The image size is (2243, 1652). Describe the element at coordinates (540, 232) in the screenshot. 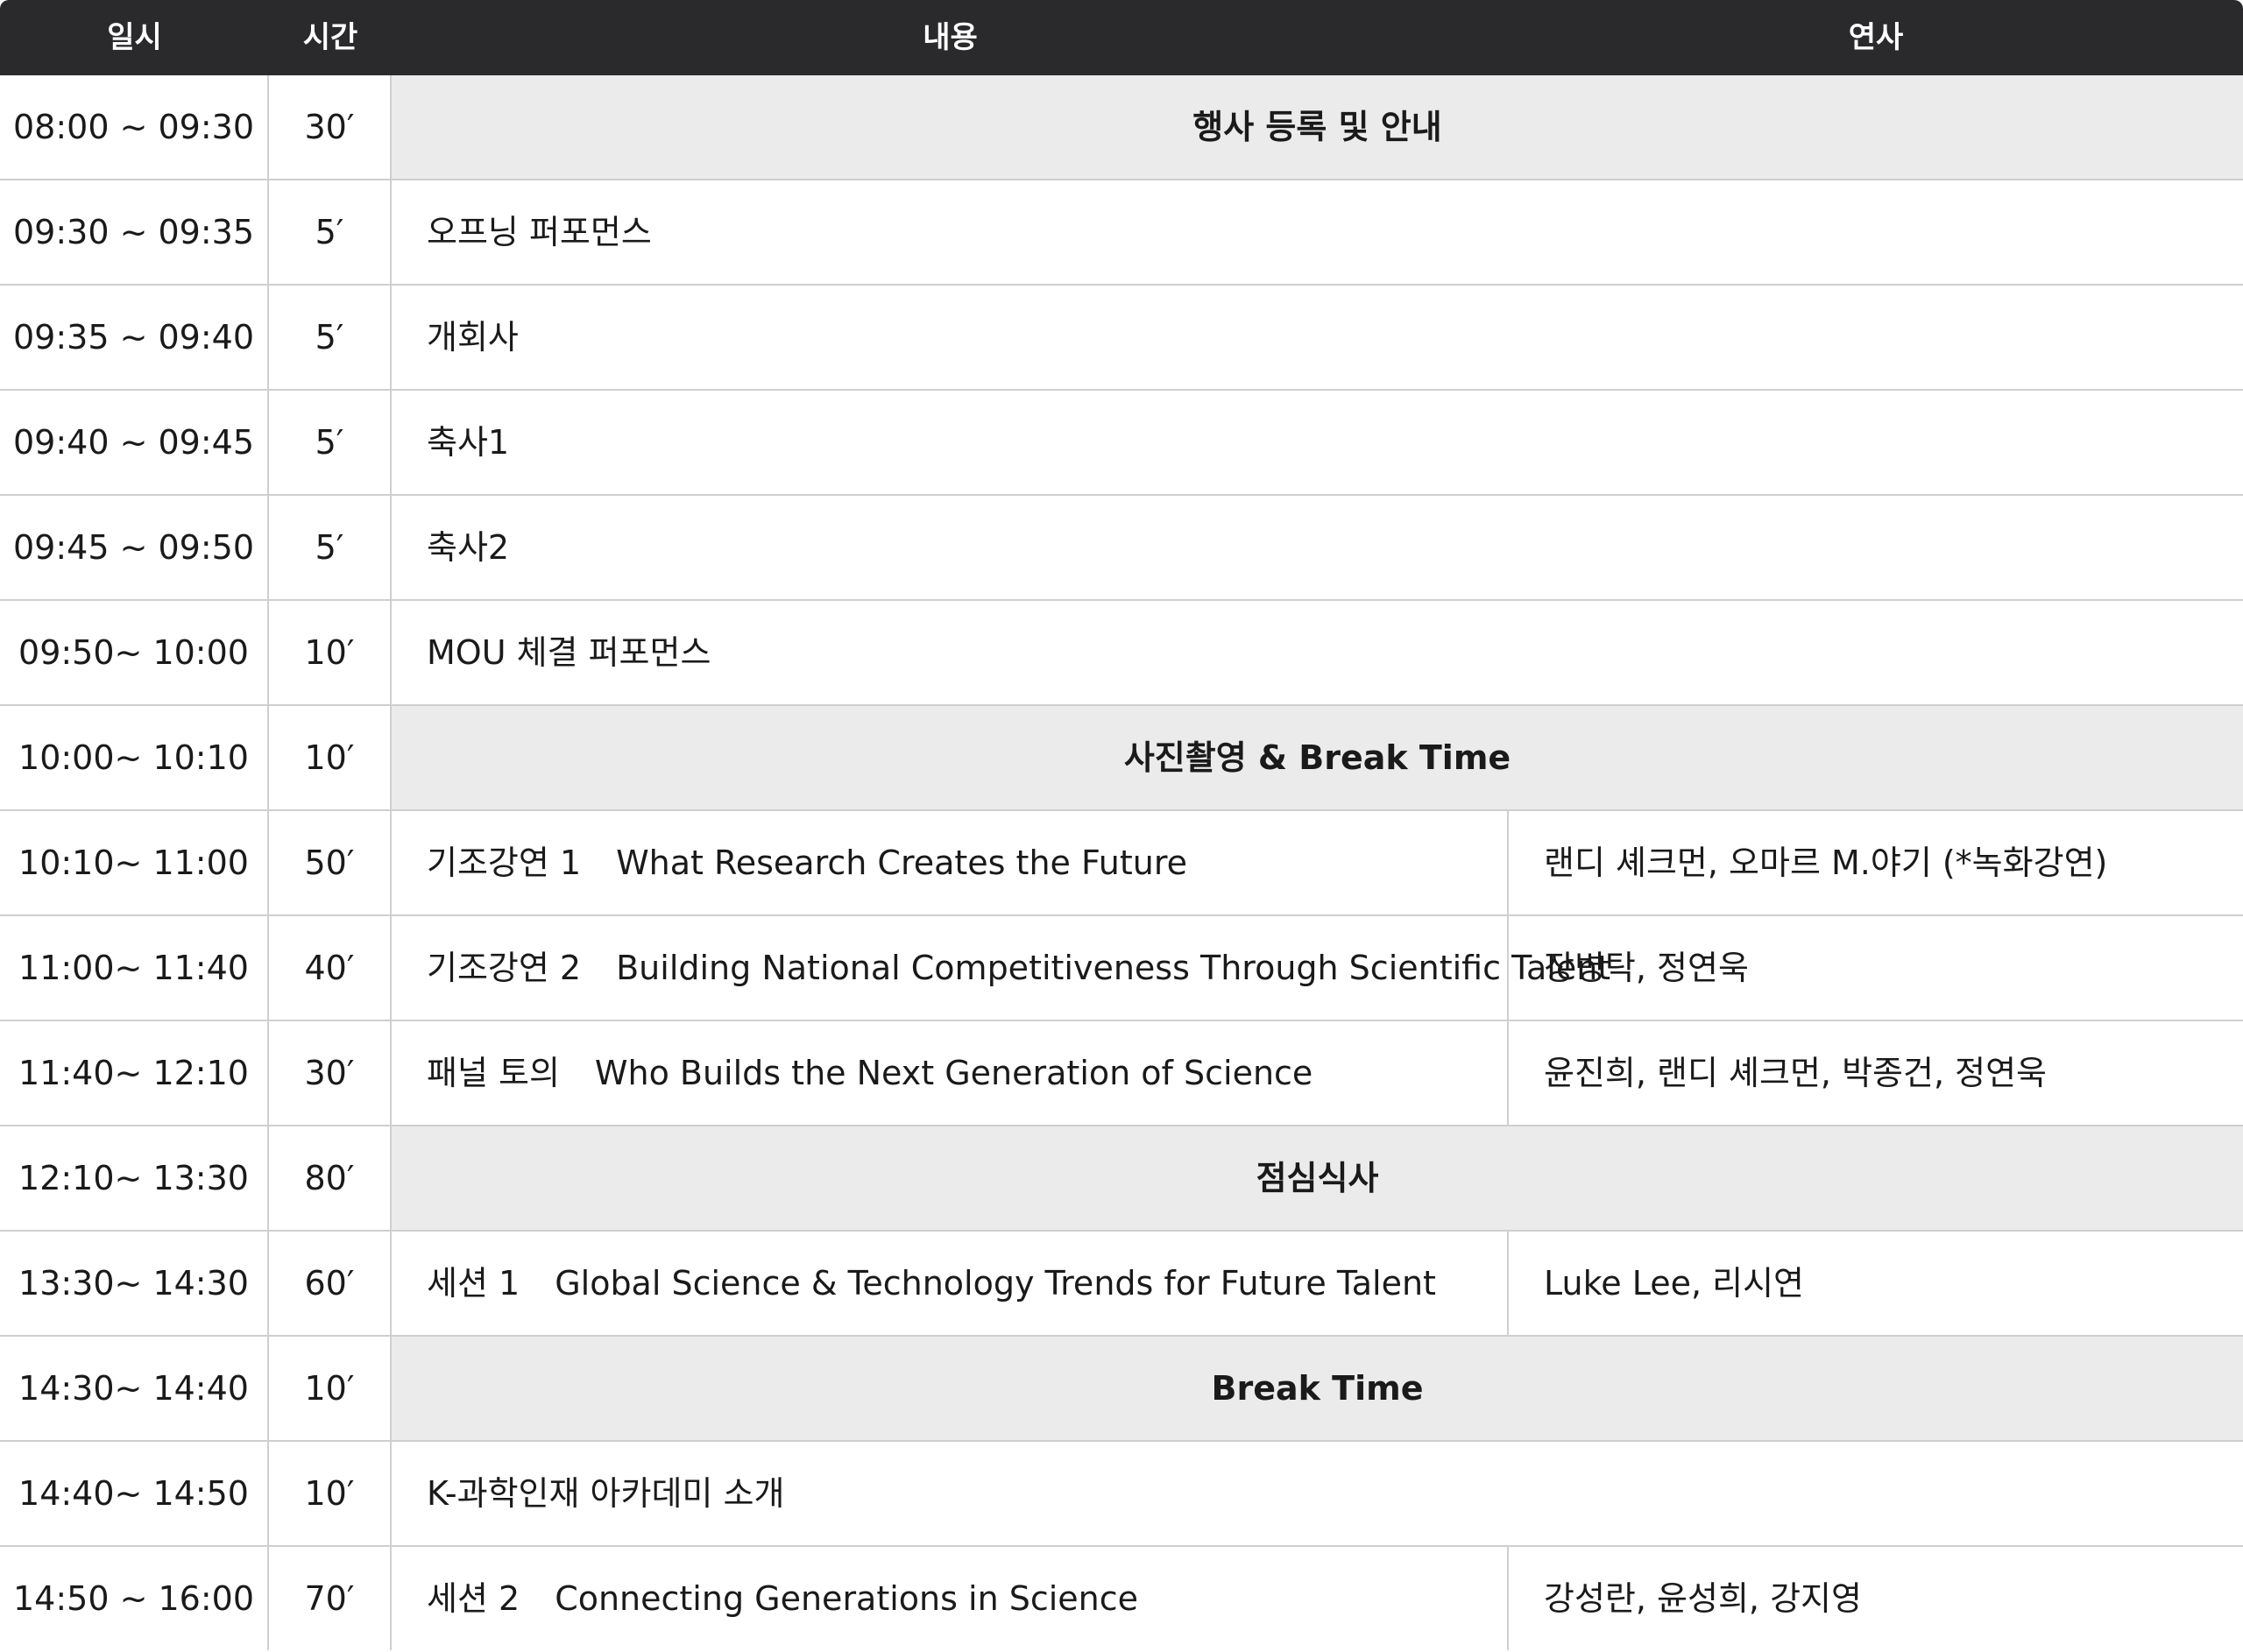

I see `content-text: 오프닝 퍼포먼스` at that location.